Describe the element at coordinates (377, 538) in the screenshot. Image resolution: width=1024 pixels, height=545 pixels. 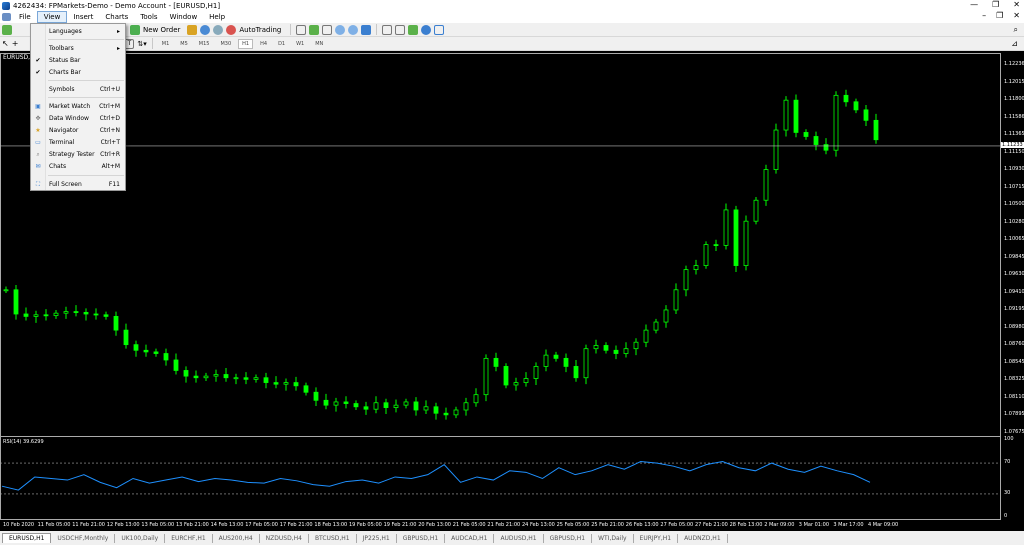
I see `chart-tab: JP225,H1` at that location.